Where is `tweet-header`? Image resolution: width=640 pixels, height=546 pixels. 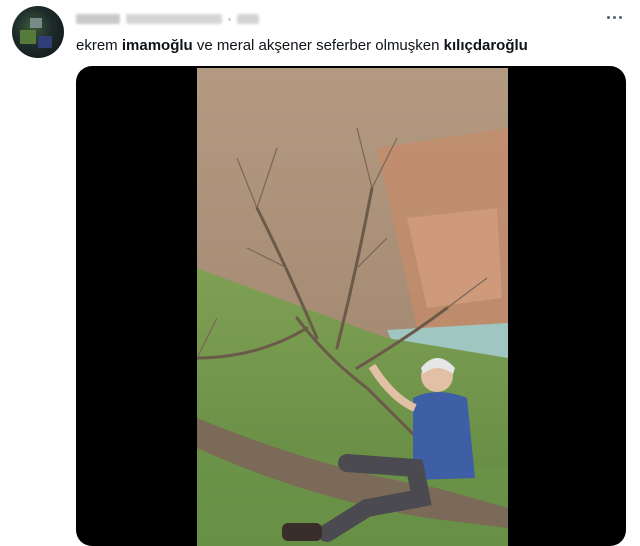
tweet-header is located at coordinates (167, 19).